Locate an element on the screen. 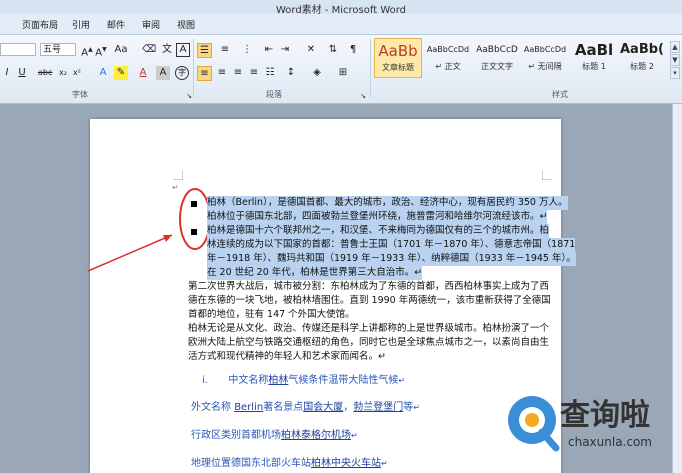  hyperlink: 国会大厦 is located at coordinates (323, 407).